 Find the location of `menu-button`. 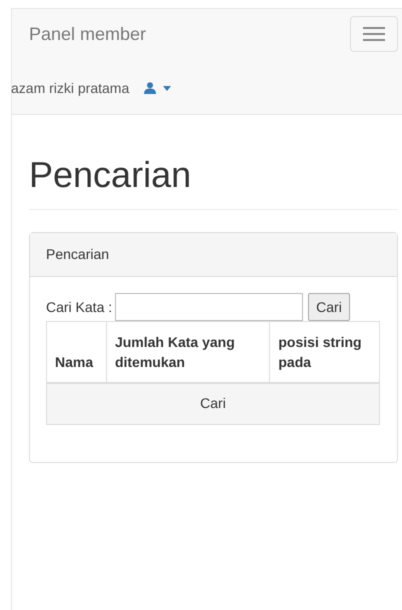

menu-button is located at coordinates (374, 34).